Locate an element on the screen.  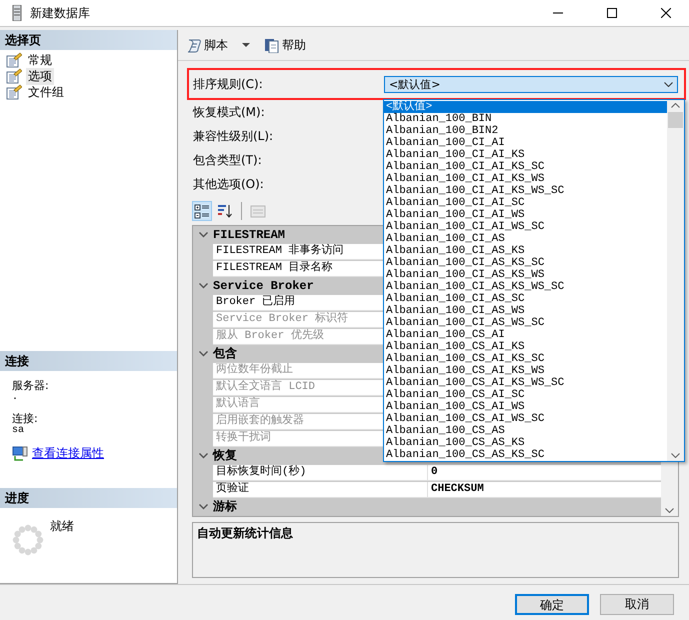
list-option: Albanian_100_CI_AI_KS_WS is located at coordinates (525, 179).